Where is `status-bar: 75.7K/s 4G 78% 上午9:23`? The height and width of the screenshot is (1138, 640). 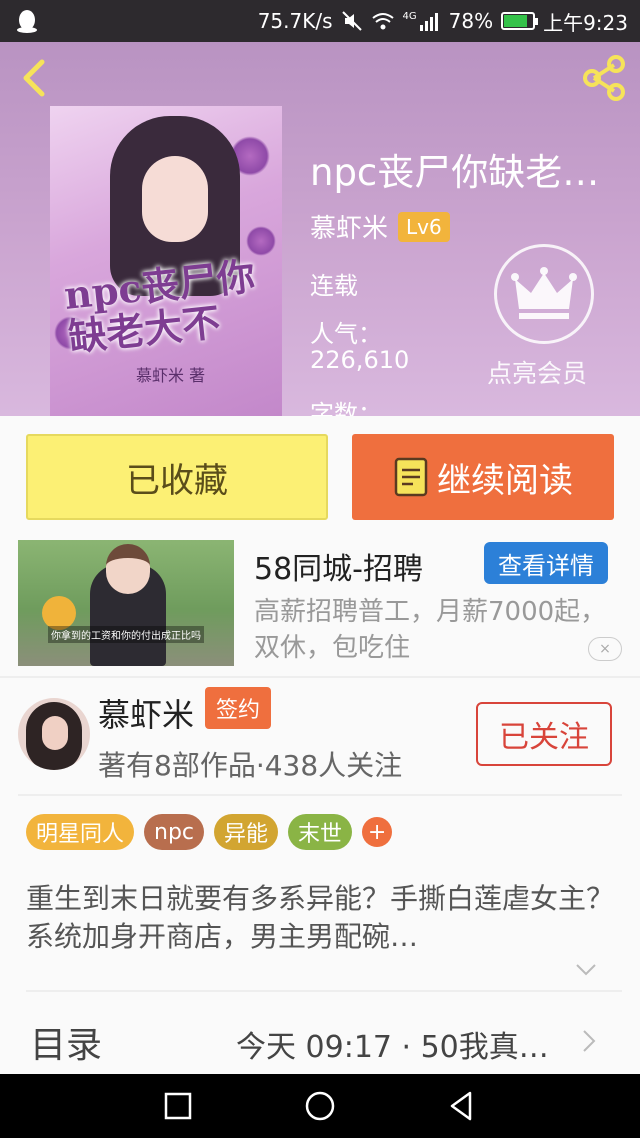
status-bar: 75.7K/s 4G 78% 上午9:23 is located at coordinates (320, 21).